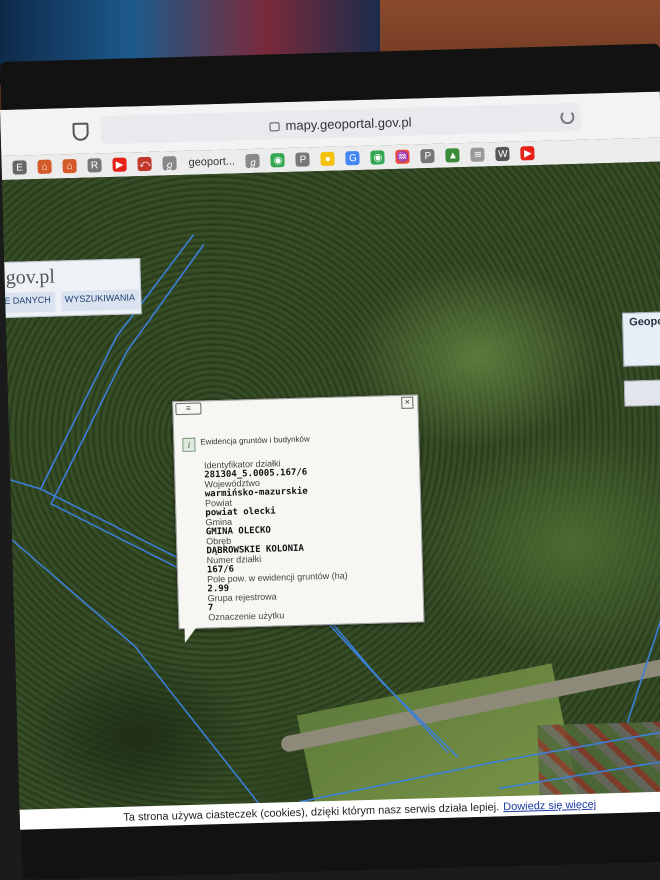 This screenshot has width=660, height=880. Describe the element at coordinates (328, 159) in the screenshot. I see `circle-icon: ●` at that location.